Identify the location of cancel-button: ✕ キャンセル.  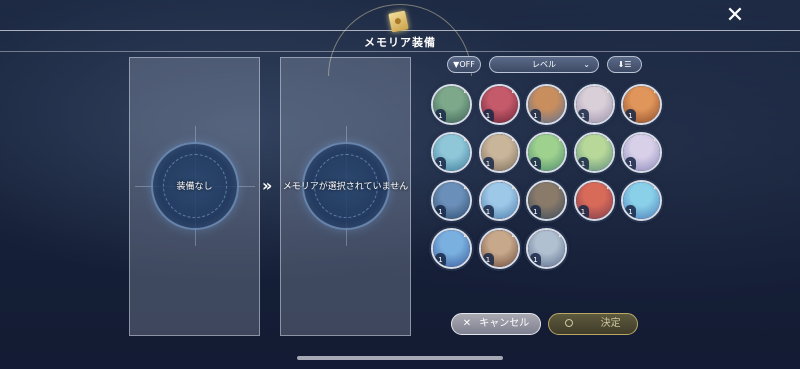
(496, 324).